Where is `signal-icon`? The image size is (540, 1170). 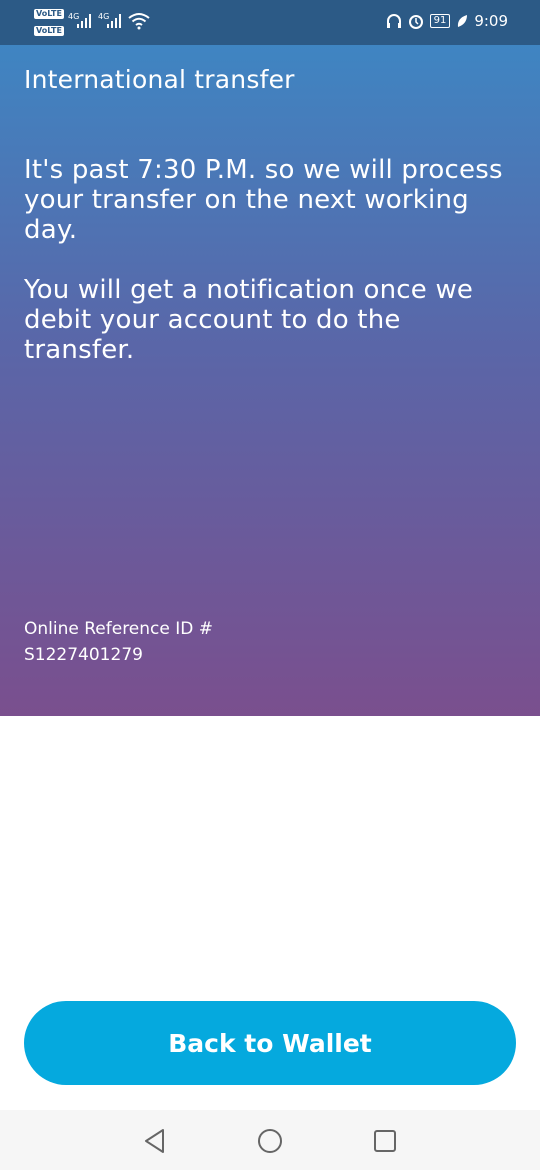 signal-icon is located at coordinates (84, 21).